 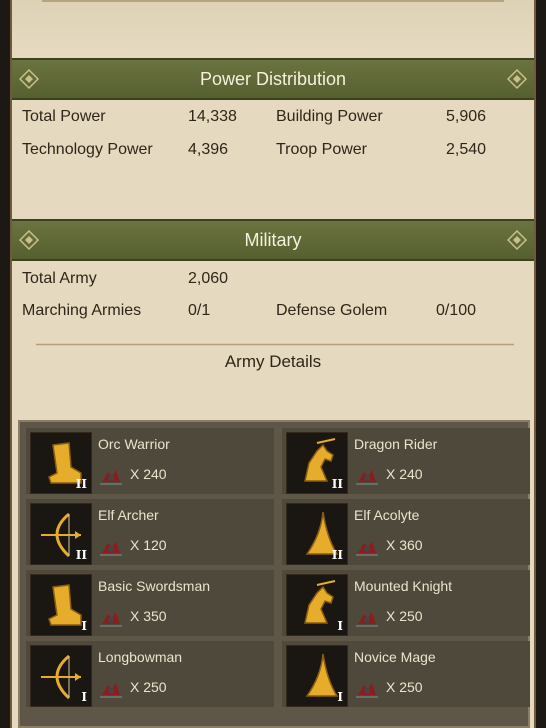 I want to click on unit-count: X 360, so click(x=404, y=545).